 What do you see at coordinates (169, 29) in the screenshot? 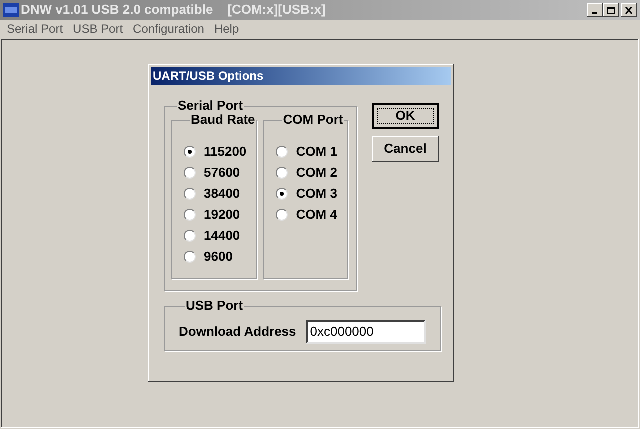
I see `menu-item: Configuration` at bounding box center [169, 29].